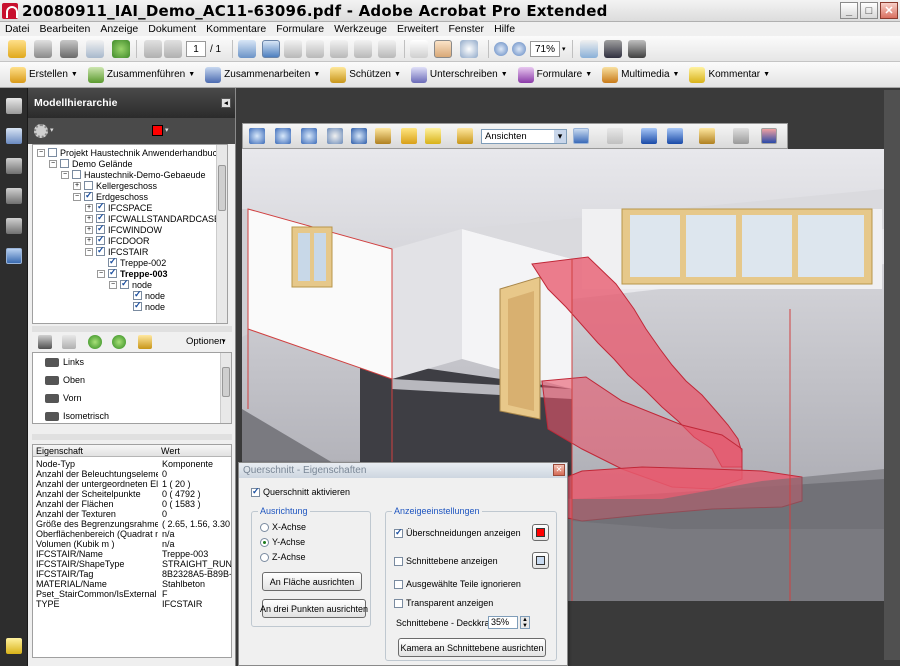  Describe the element at coordinates (283, 557) in the screenshot. I see `z-axis-radio: Z-Achse` at that location.